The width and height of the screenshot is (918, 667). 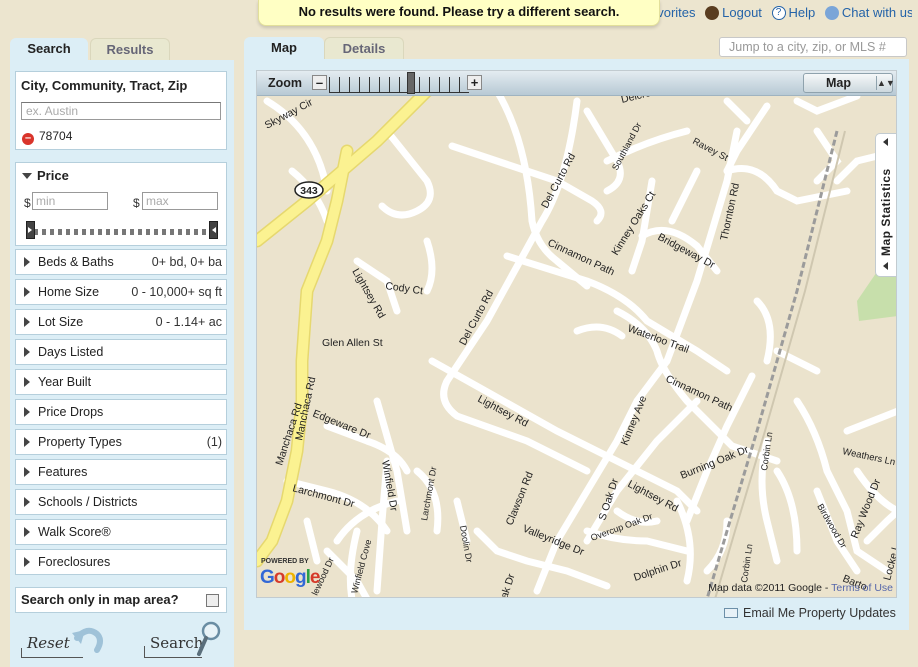 I want to click on filter-value: 0 - 1.14+ ac, so click(x=188, y=322).